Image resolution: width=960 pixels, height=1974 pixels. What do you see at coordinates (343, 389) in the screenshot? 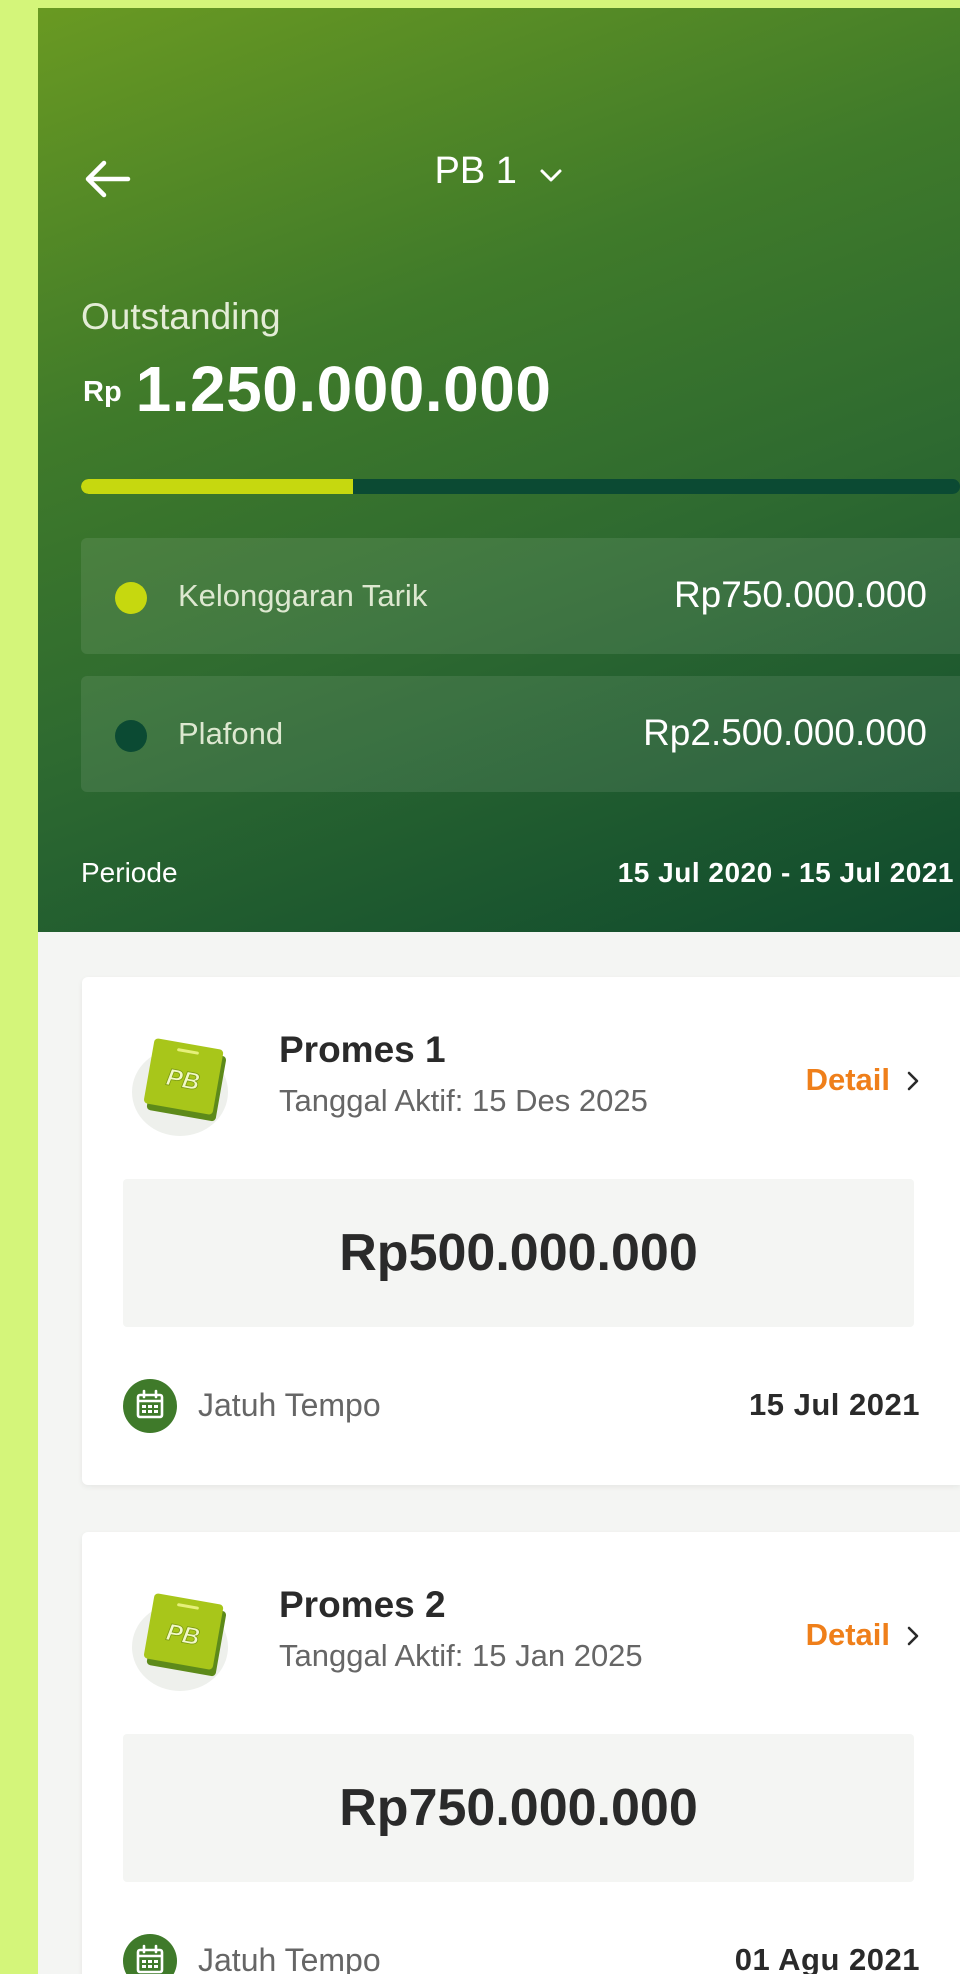
I see `outstanding-value: 1.250.000.000` at bounding box center [343, 389].